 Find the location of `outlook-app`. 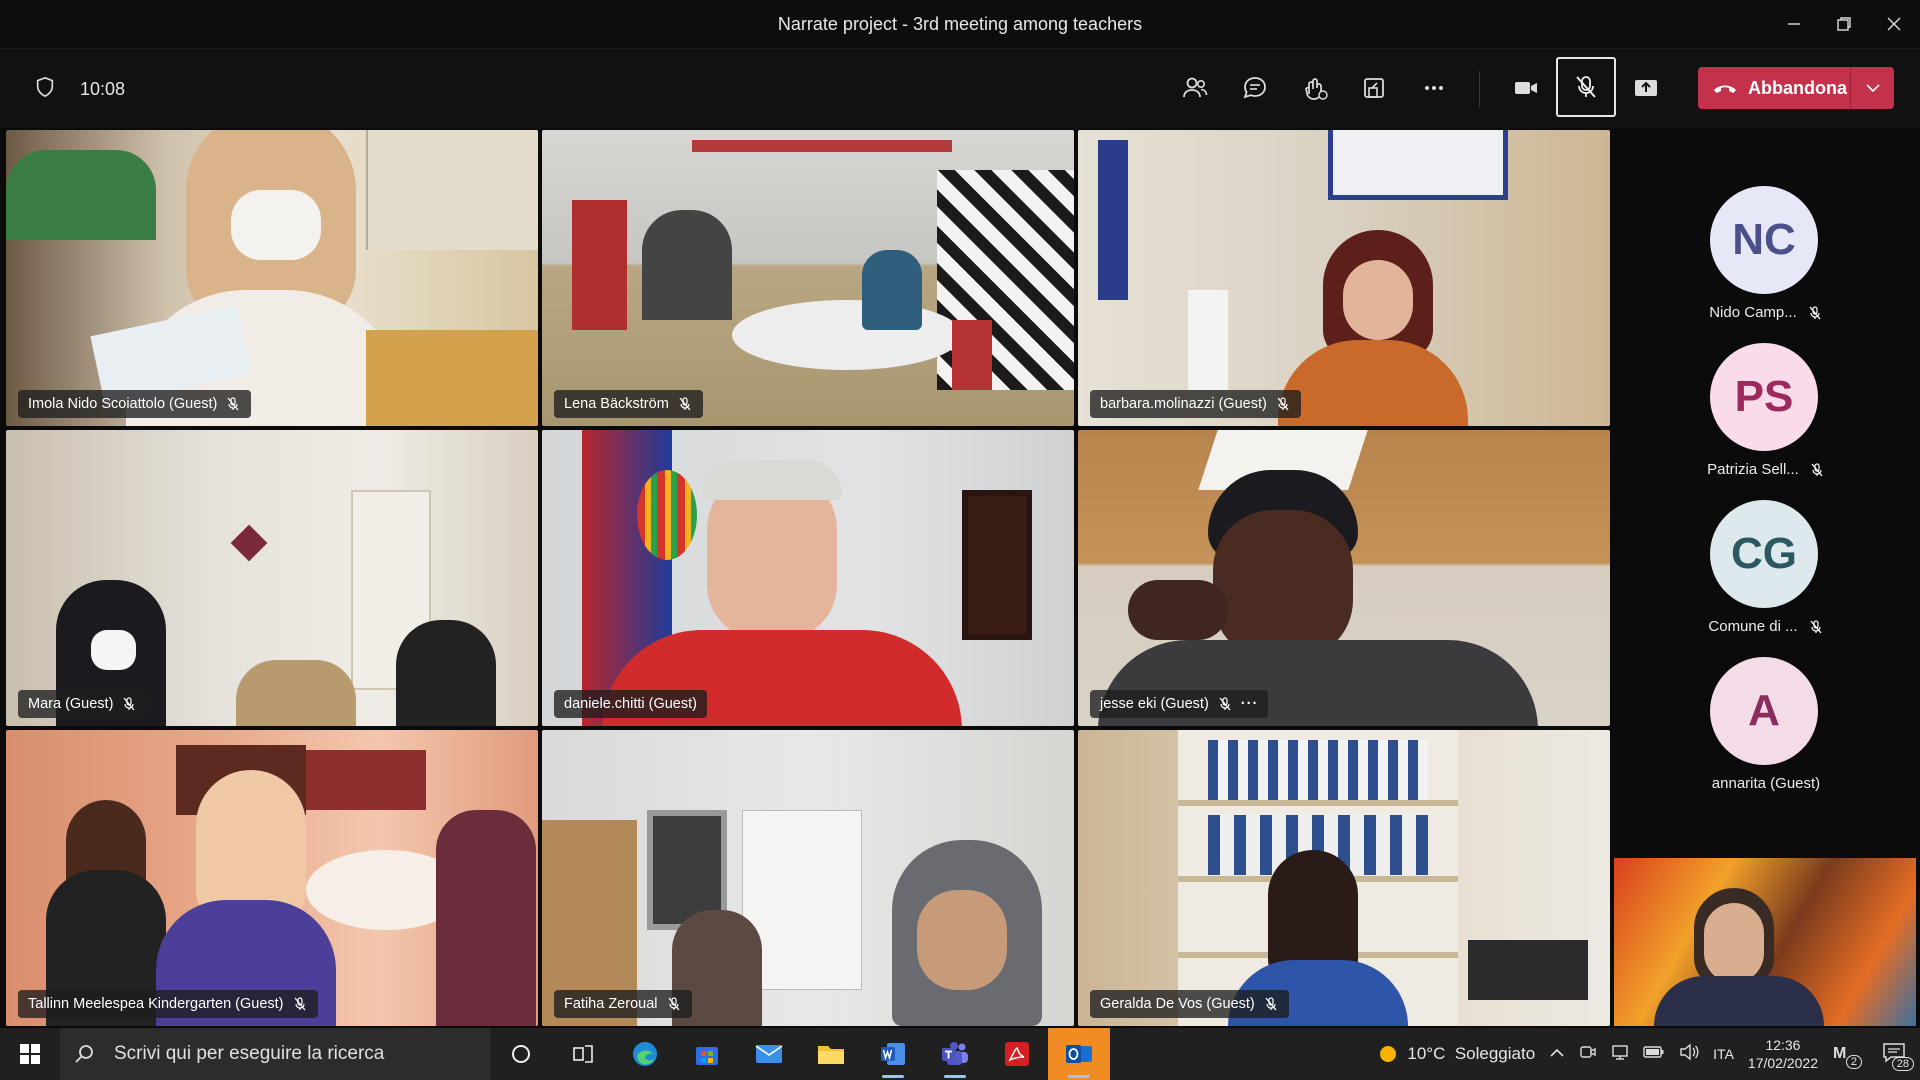

outlook-app is located at coordinates (1079, 1054).